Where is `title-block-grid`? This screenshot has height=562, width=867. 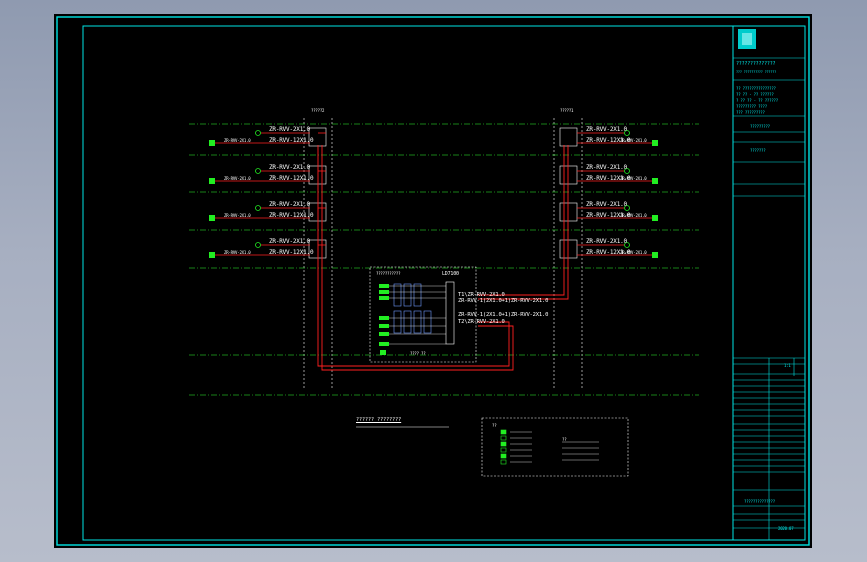
title-block-grid is located at coordinates (769, 298).